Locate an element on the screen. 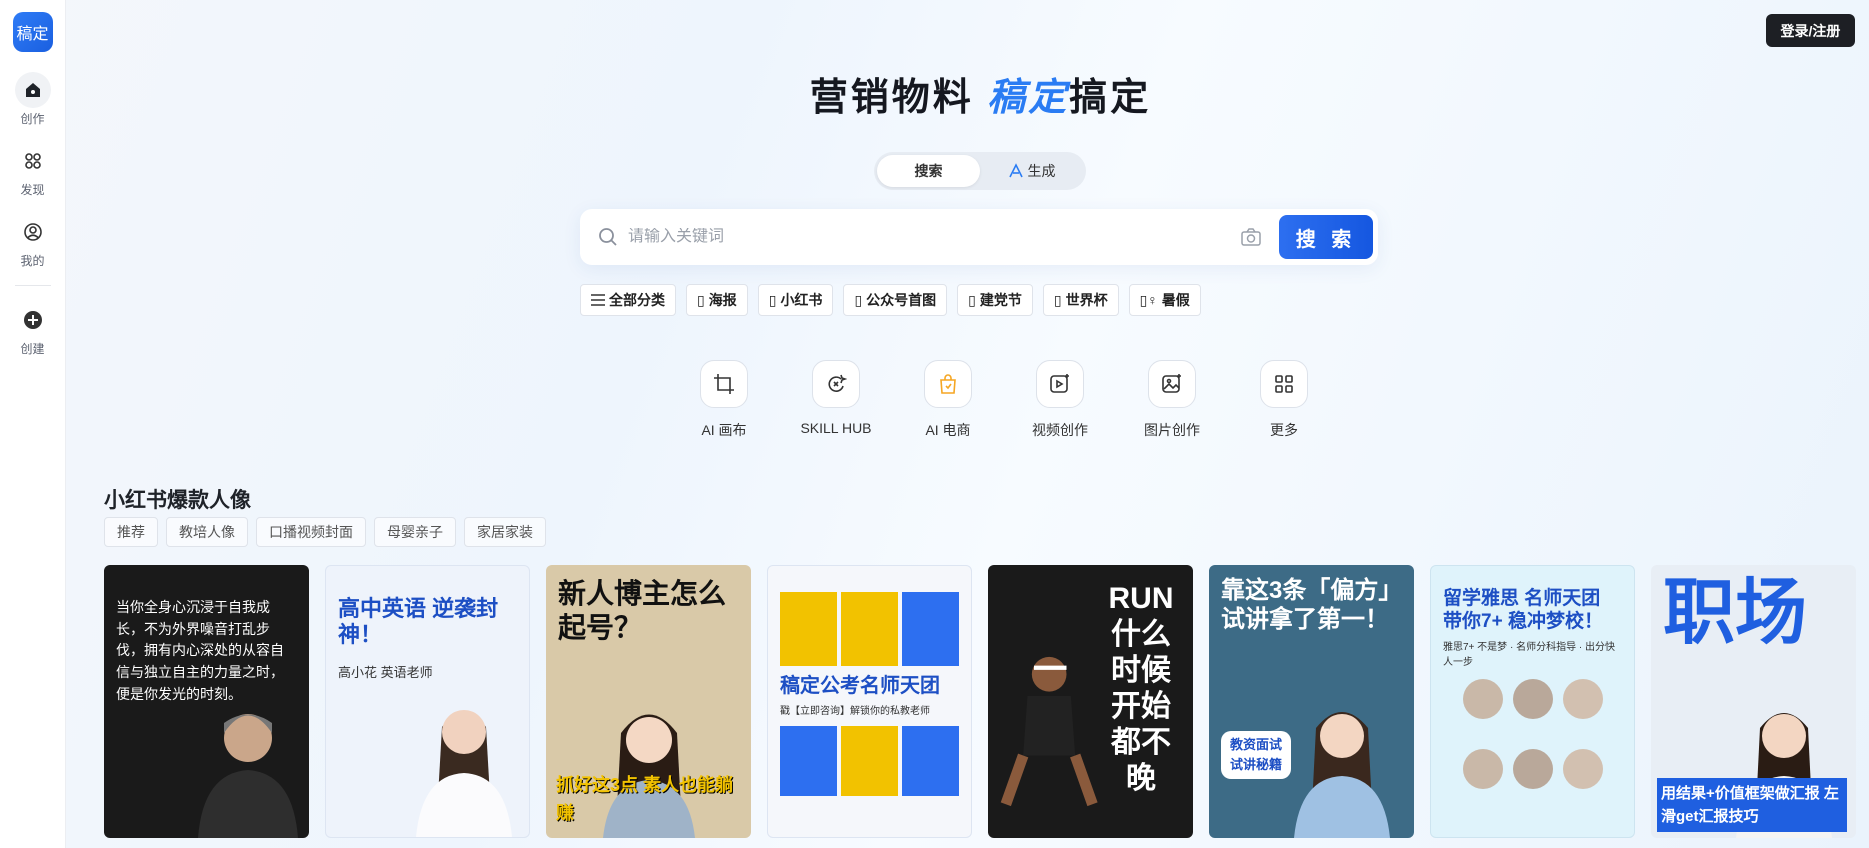 This screenshot has width=1869, height=848. chip-xiaohongshu: ▯ 小红书 is located at coordinates (795, 300).